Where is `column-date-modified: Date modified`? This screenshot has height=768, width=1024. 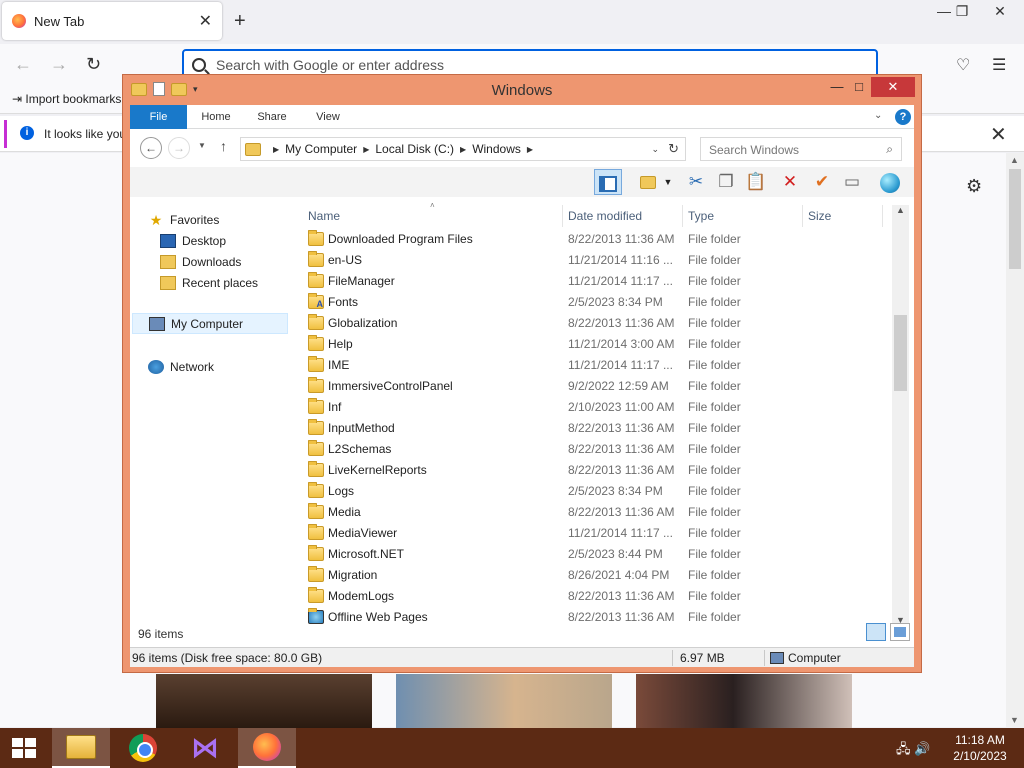 column-date-modified: Date modified is located at coordinates (605, 216).